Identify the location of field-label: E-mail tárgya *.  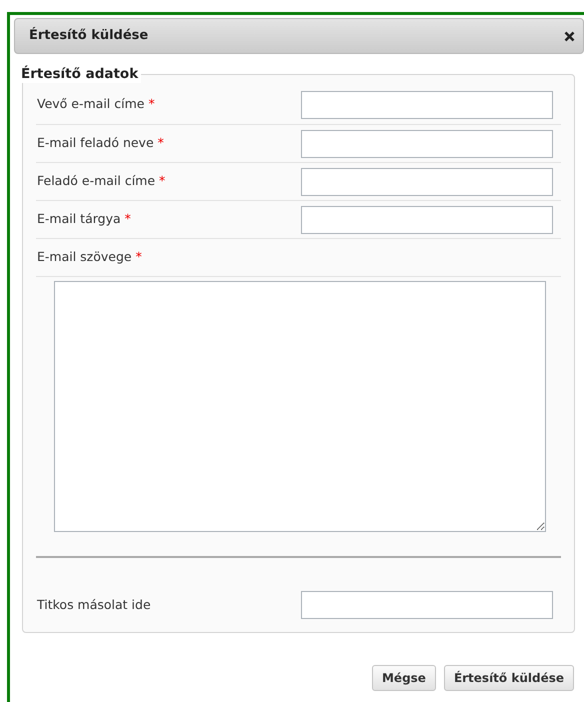
(84, 219).